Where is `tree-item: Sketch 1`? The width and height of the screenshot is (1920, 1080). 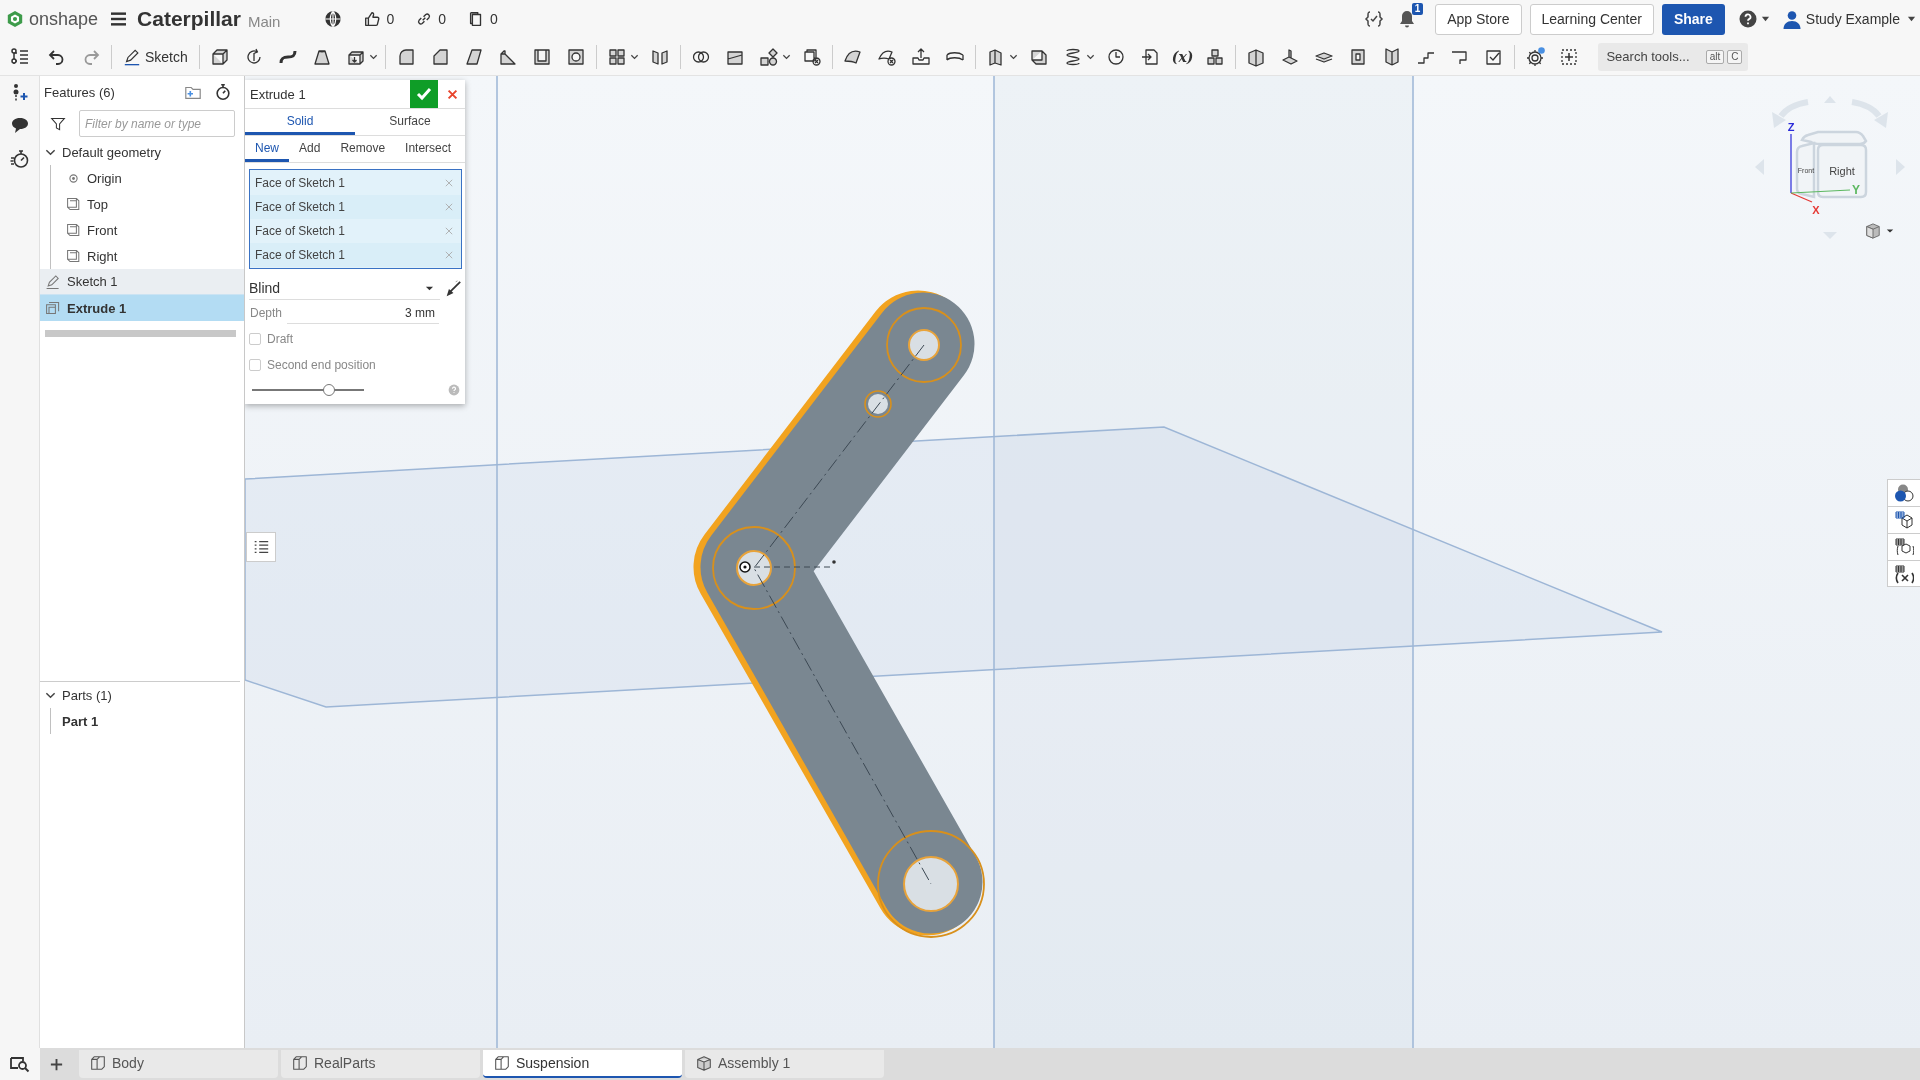
tree-item: Sketch 1 is located at coordinates (142, 282).